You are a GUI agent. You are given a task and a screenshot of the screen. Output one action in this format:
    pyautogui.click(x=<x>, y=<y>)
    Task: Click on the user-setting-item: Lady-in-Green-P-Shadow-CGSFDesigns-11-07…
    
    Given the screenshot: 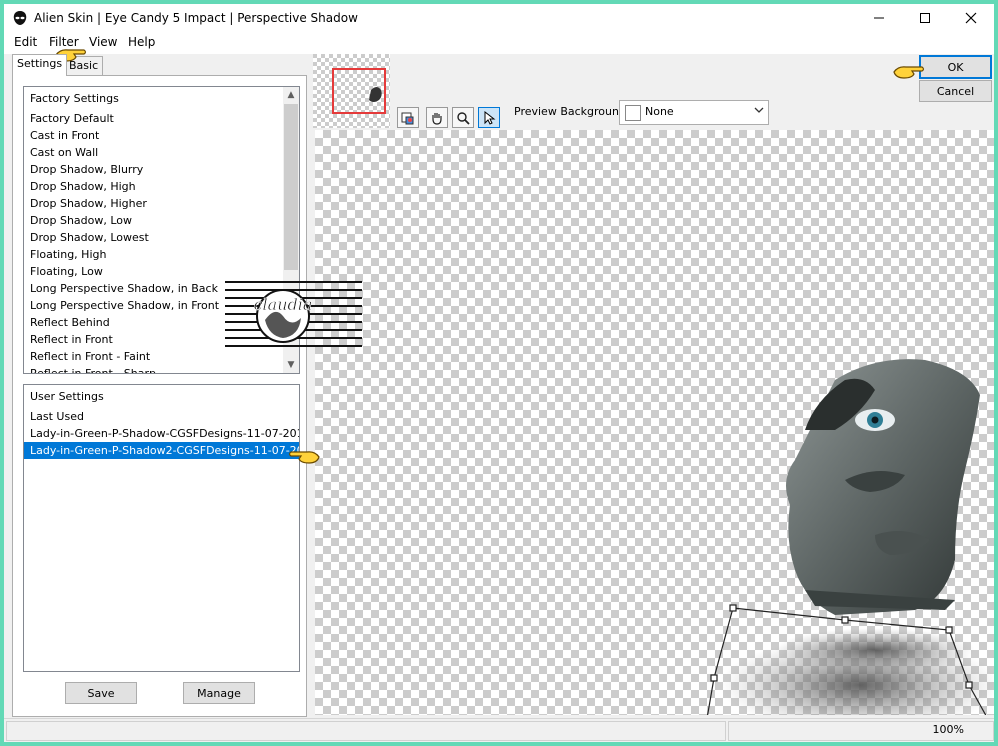 What is the action you would take?
    pyautogui.click(x=161, y=433)
    